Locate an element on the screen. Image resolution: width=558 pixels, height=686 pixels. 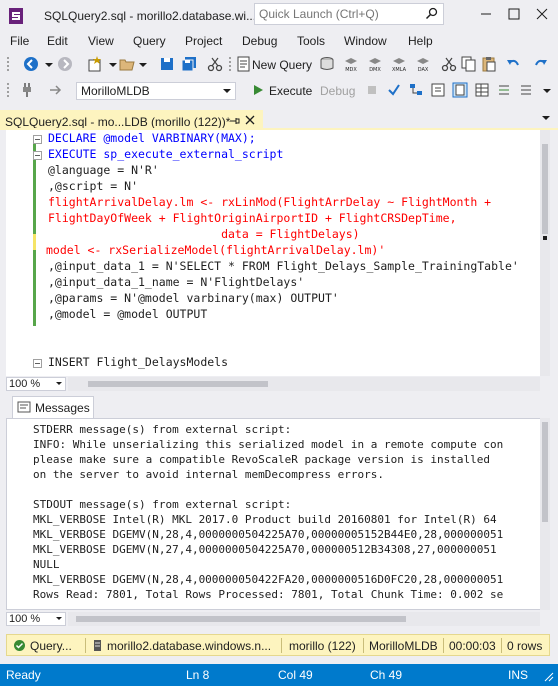
code-text: ,@input_data_1_name = N'FlightDelays' is located at coordinates (176, 282).